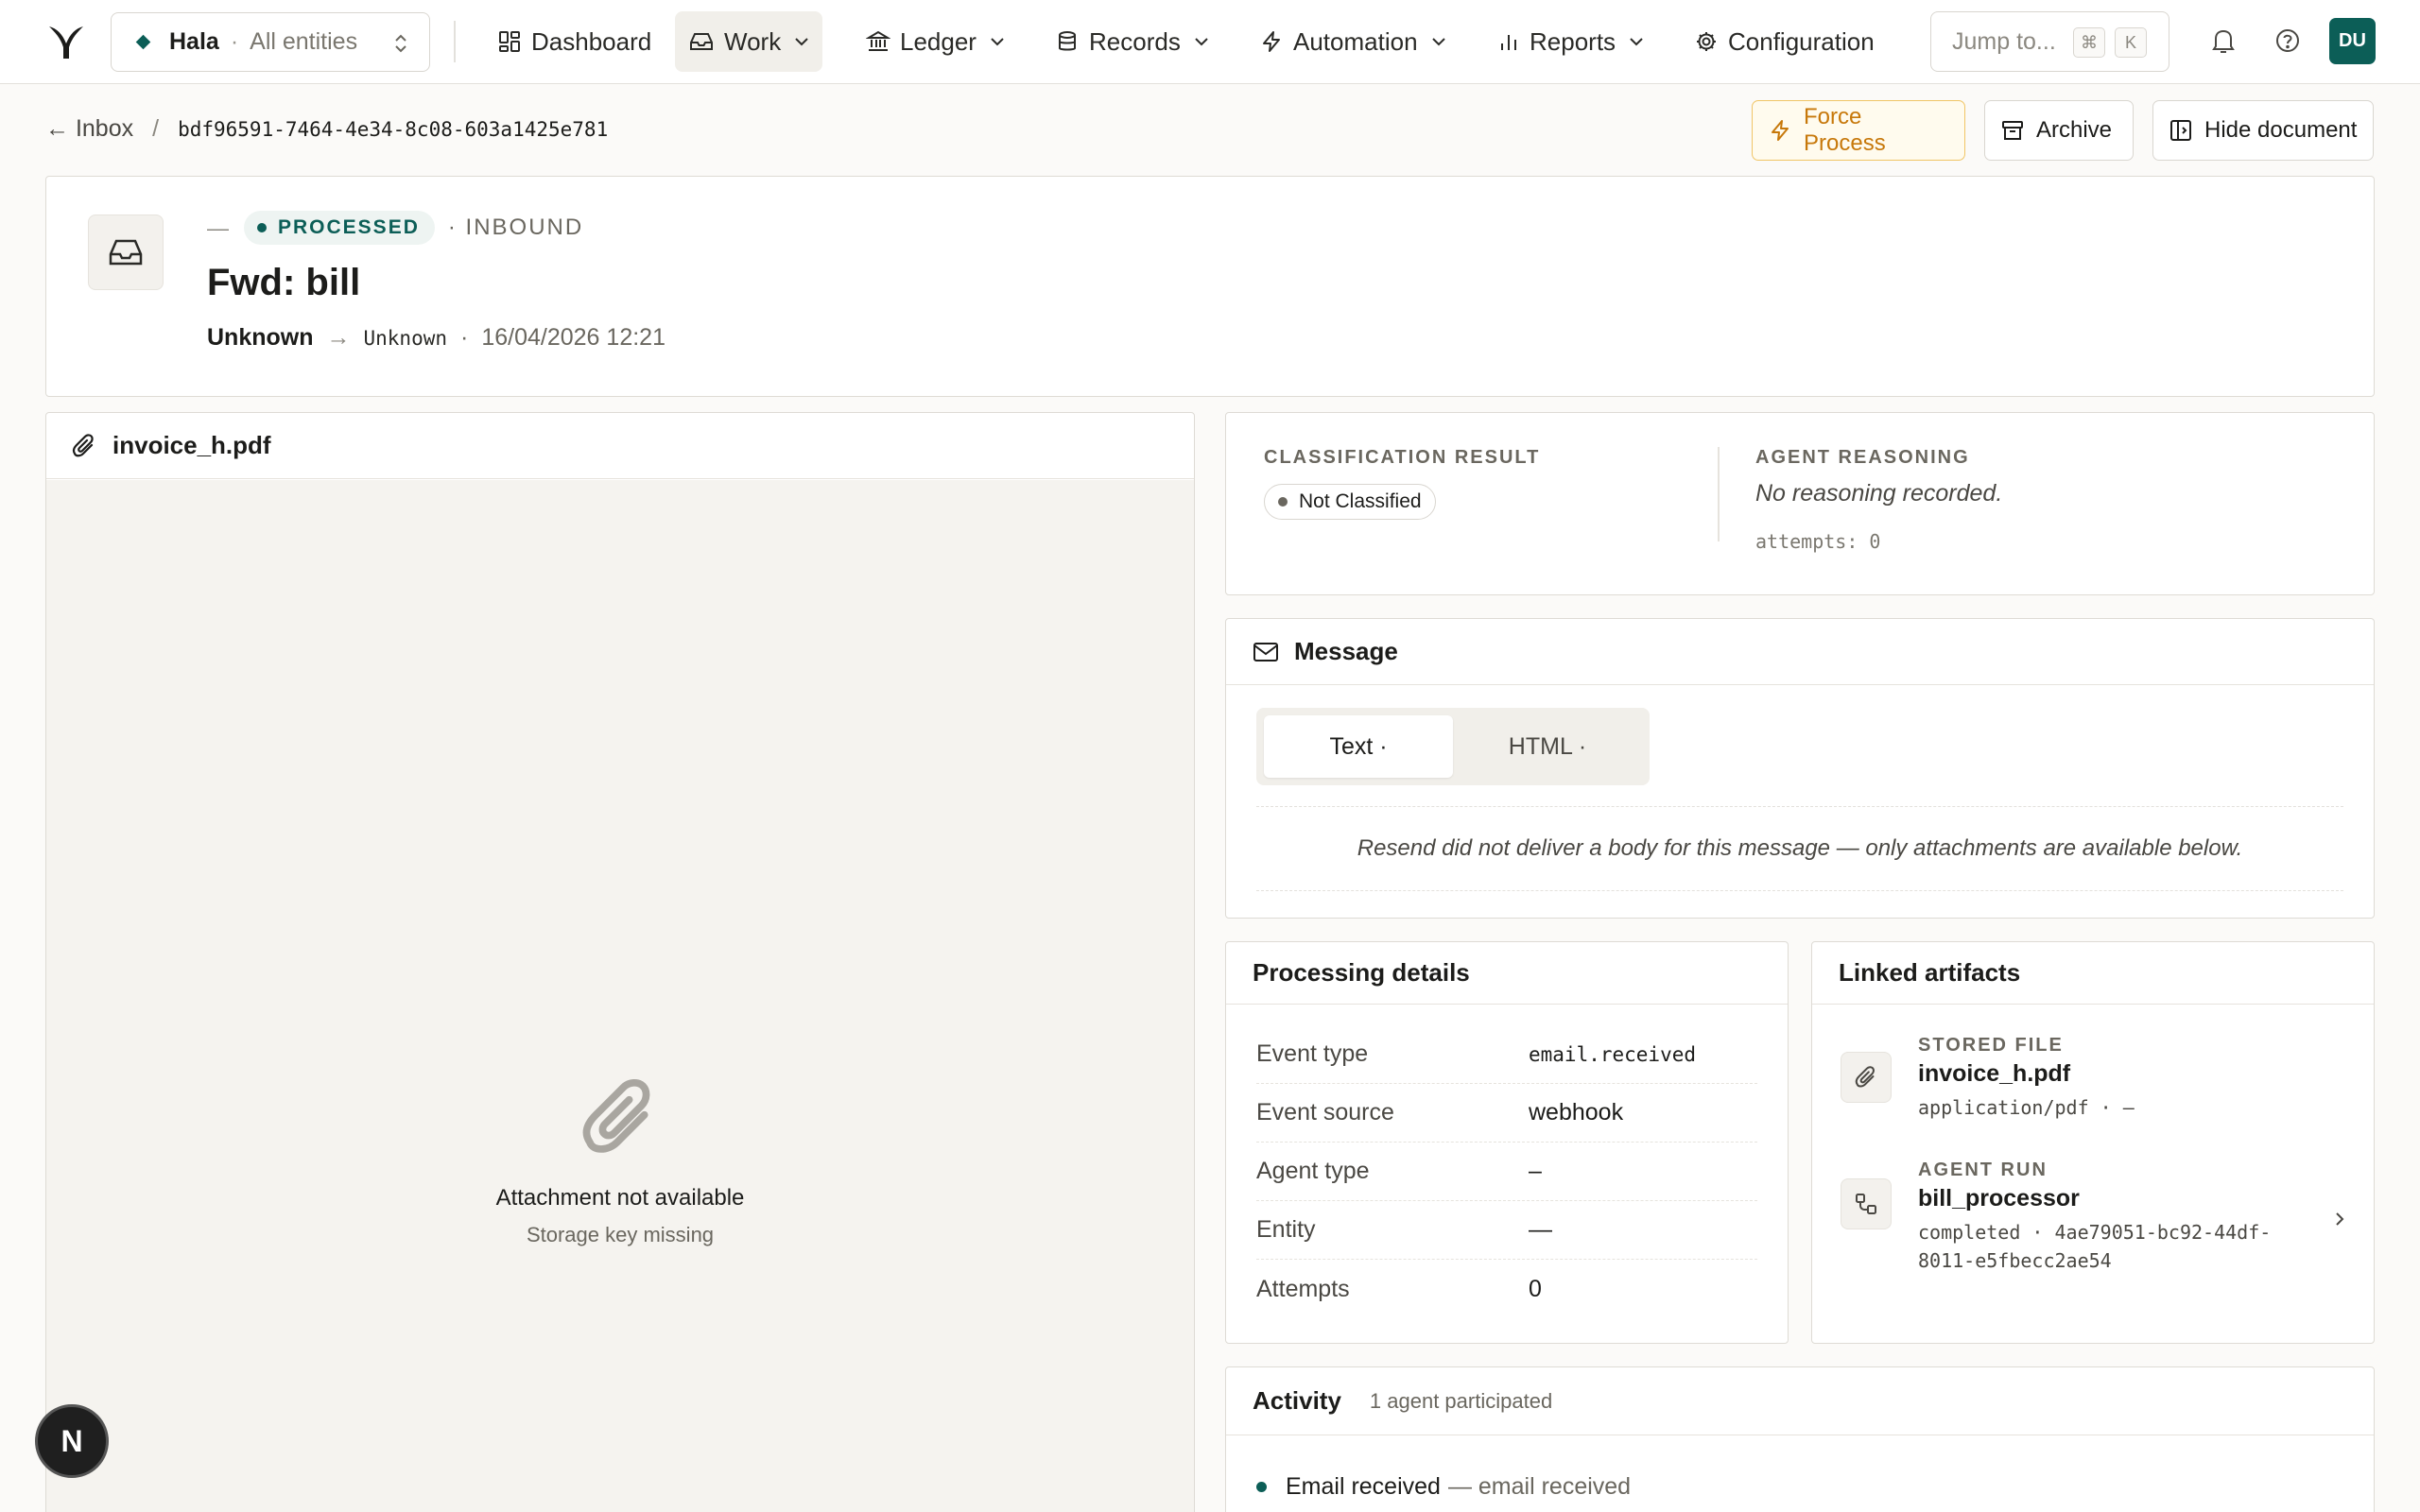  I want to click on app-logo, so click(66, 41).